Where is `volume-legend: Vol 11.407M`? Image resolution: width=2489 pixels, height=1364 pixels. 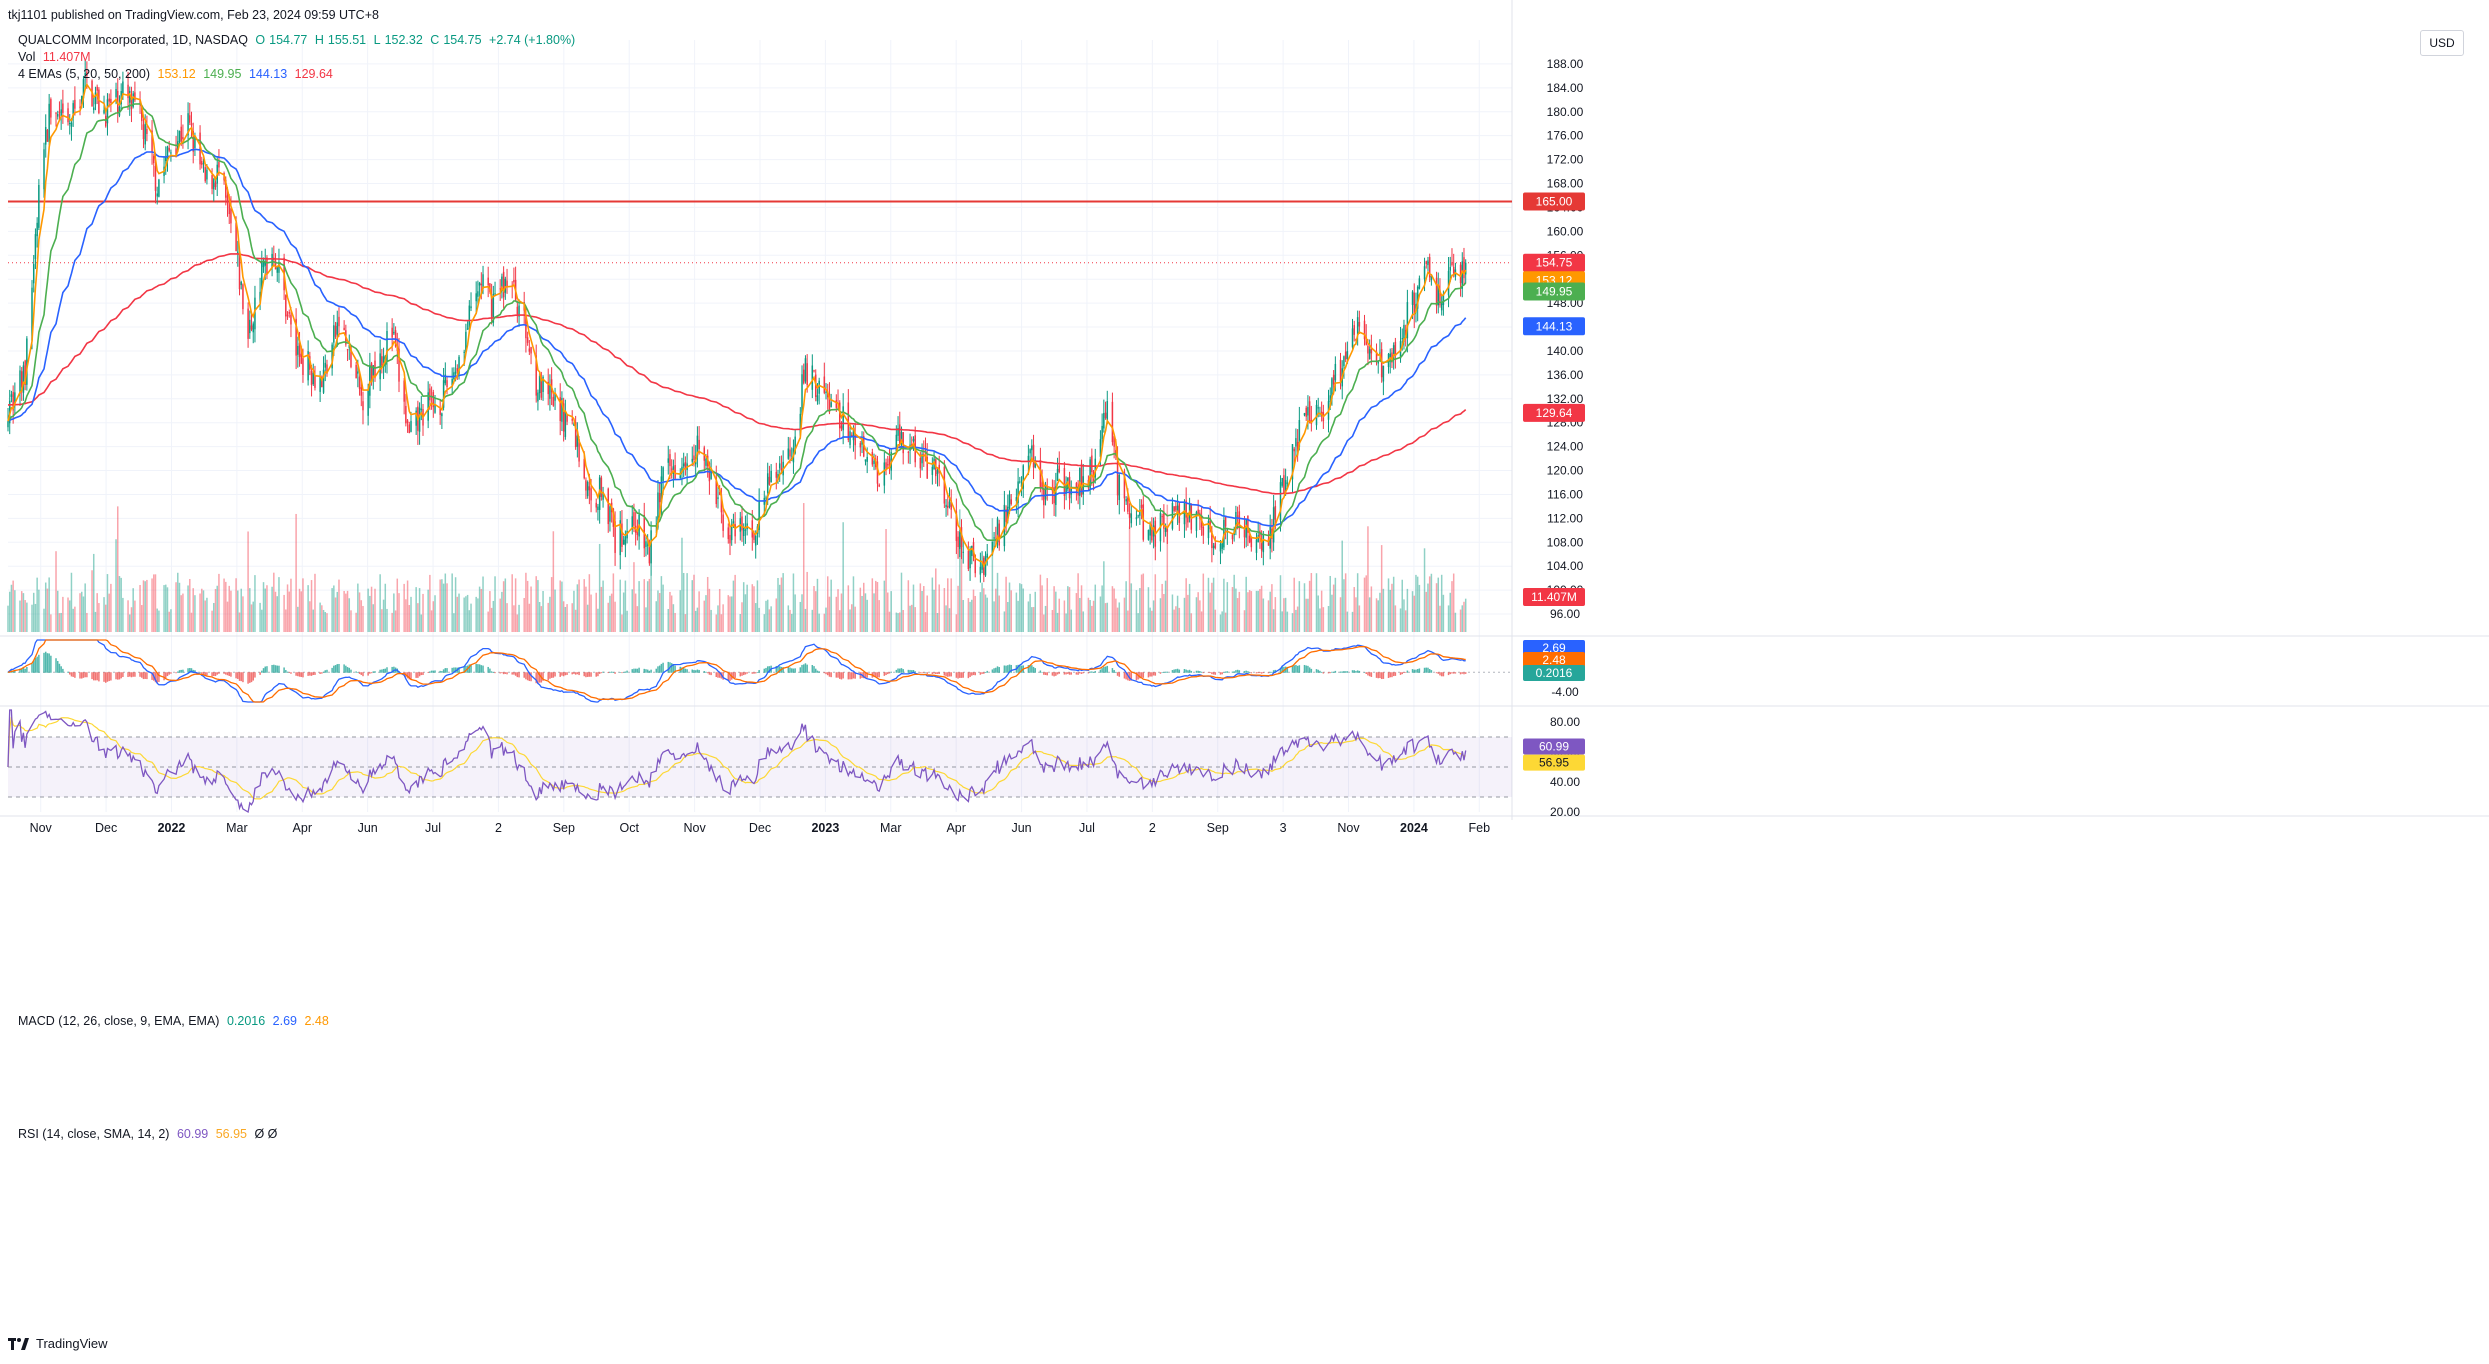 volume-legend: Vol 11.407M is located at coordinates (56, 57).